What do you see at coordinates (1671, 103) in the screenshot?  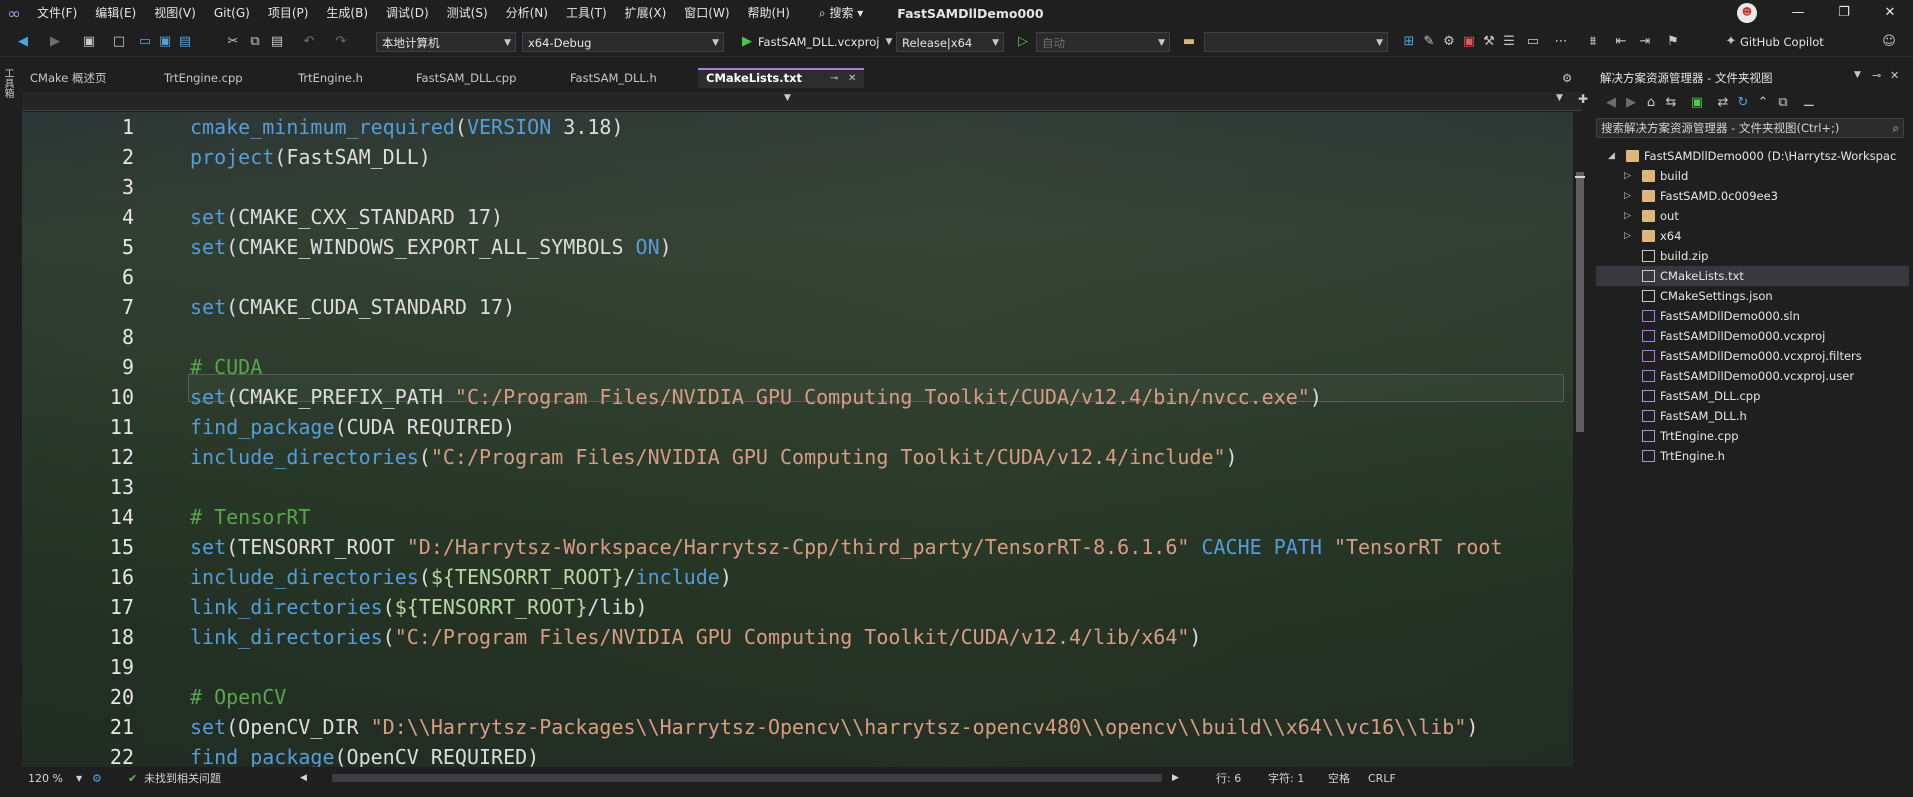 I see `switch-view-icon: ⇆` at bounding box center [1671, 103].